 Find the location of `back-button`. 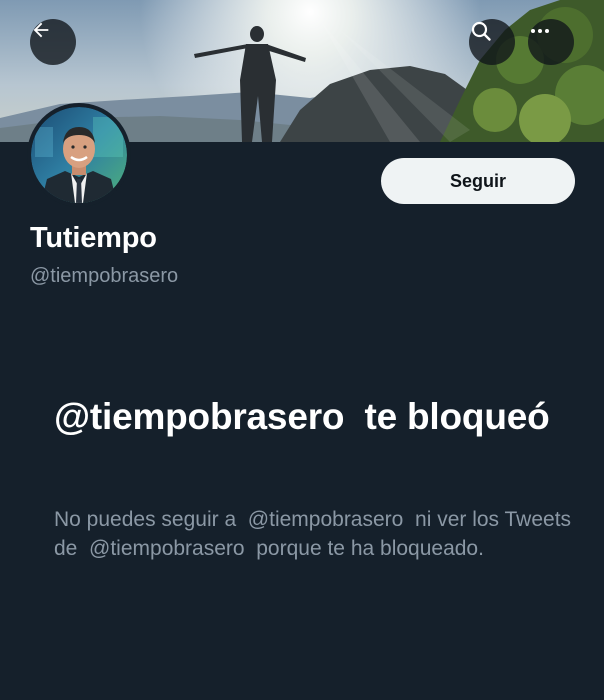

back-button is located at coordinates (53, 42).